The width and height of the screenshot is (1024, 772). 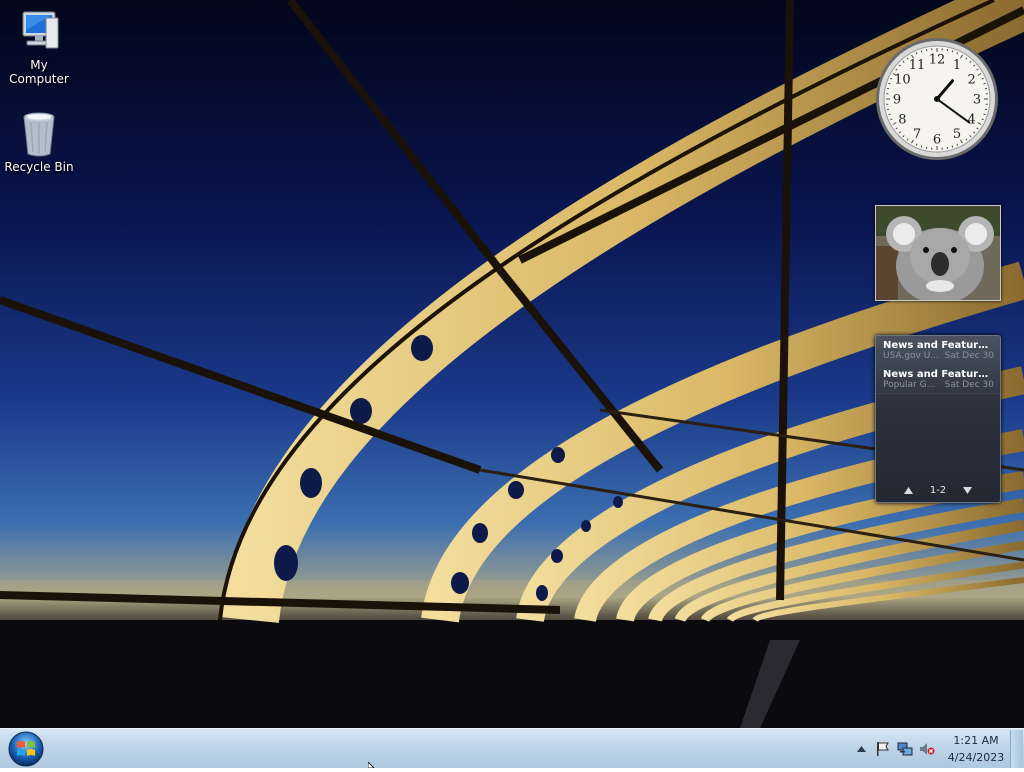 What do you see at coordinates (909, 490) in the screenshot?
I see `pager-up-icon` at bounding box center [909, 490].